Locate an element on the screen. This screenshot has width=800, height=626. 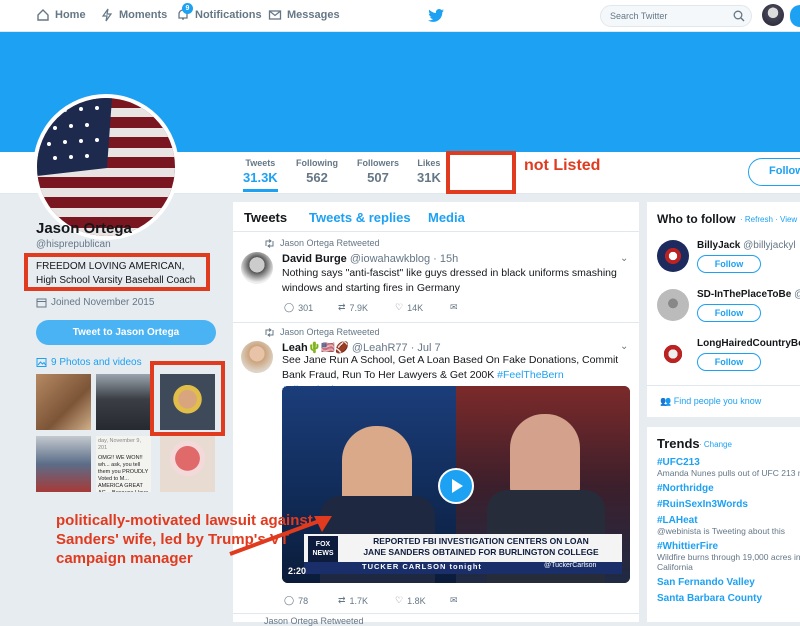
play-icon is located at coordinates (457, 486).